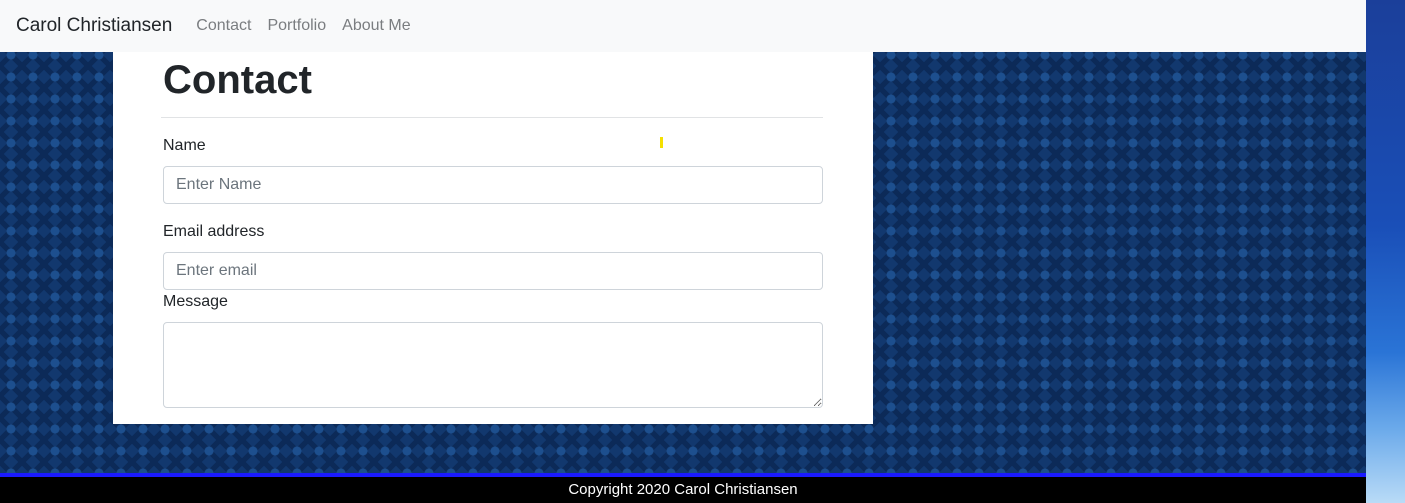 The image size is (1405, 503). Describe the element at coordinates (493, 365) in the screenshot. I see `message-textarea` at that location.